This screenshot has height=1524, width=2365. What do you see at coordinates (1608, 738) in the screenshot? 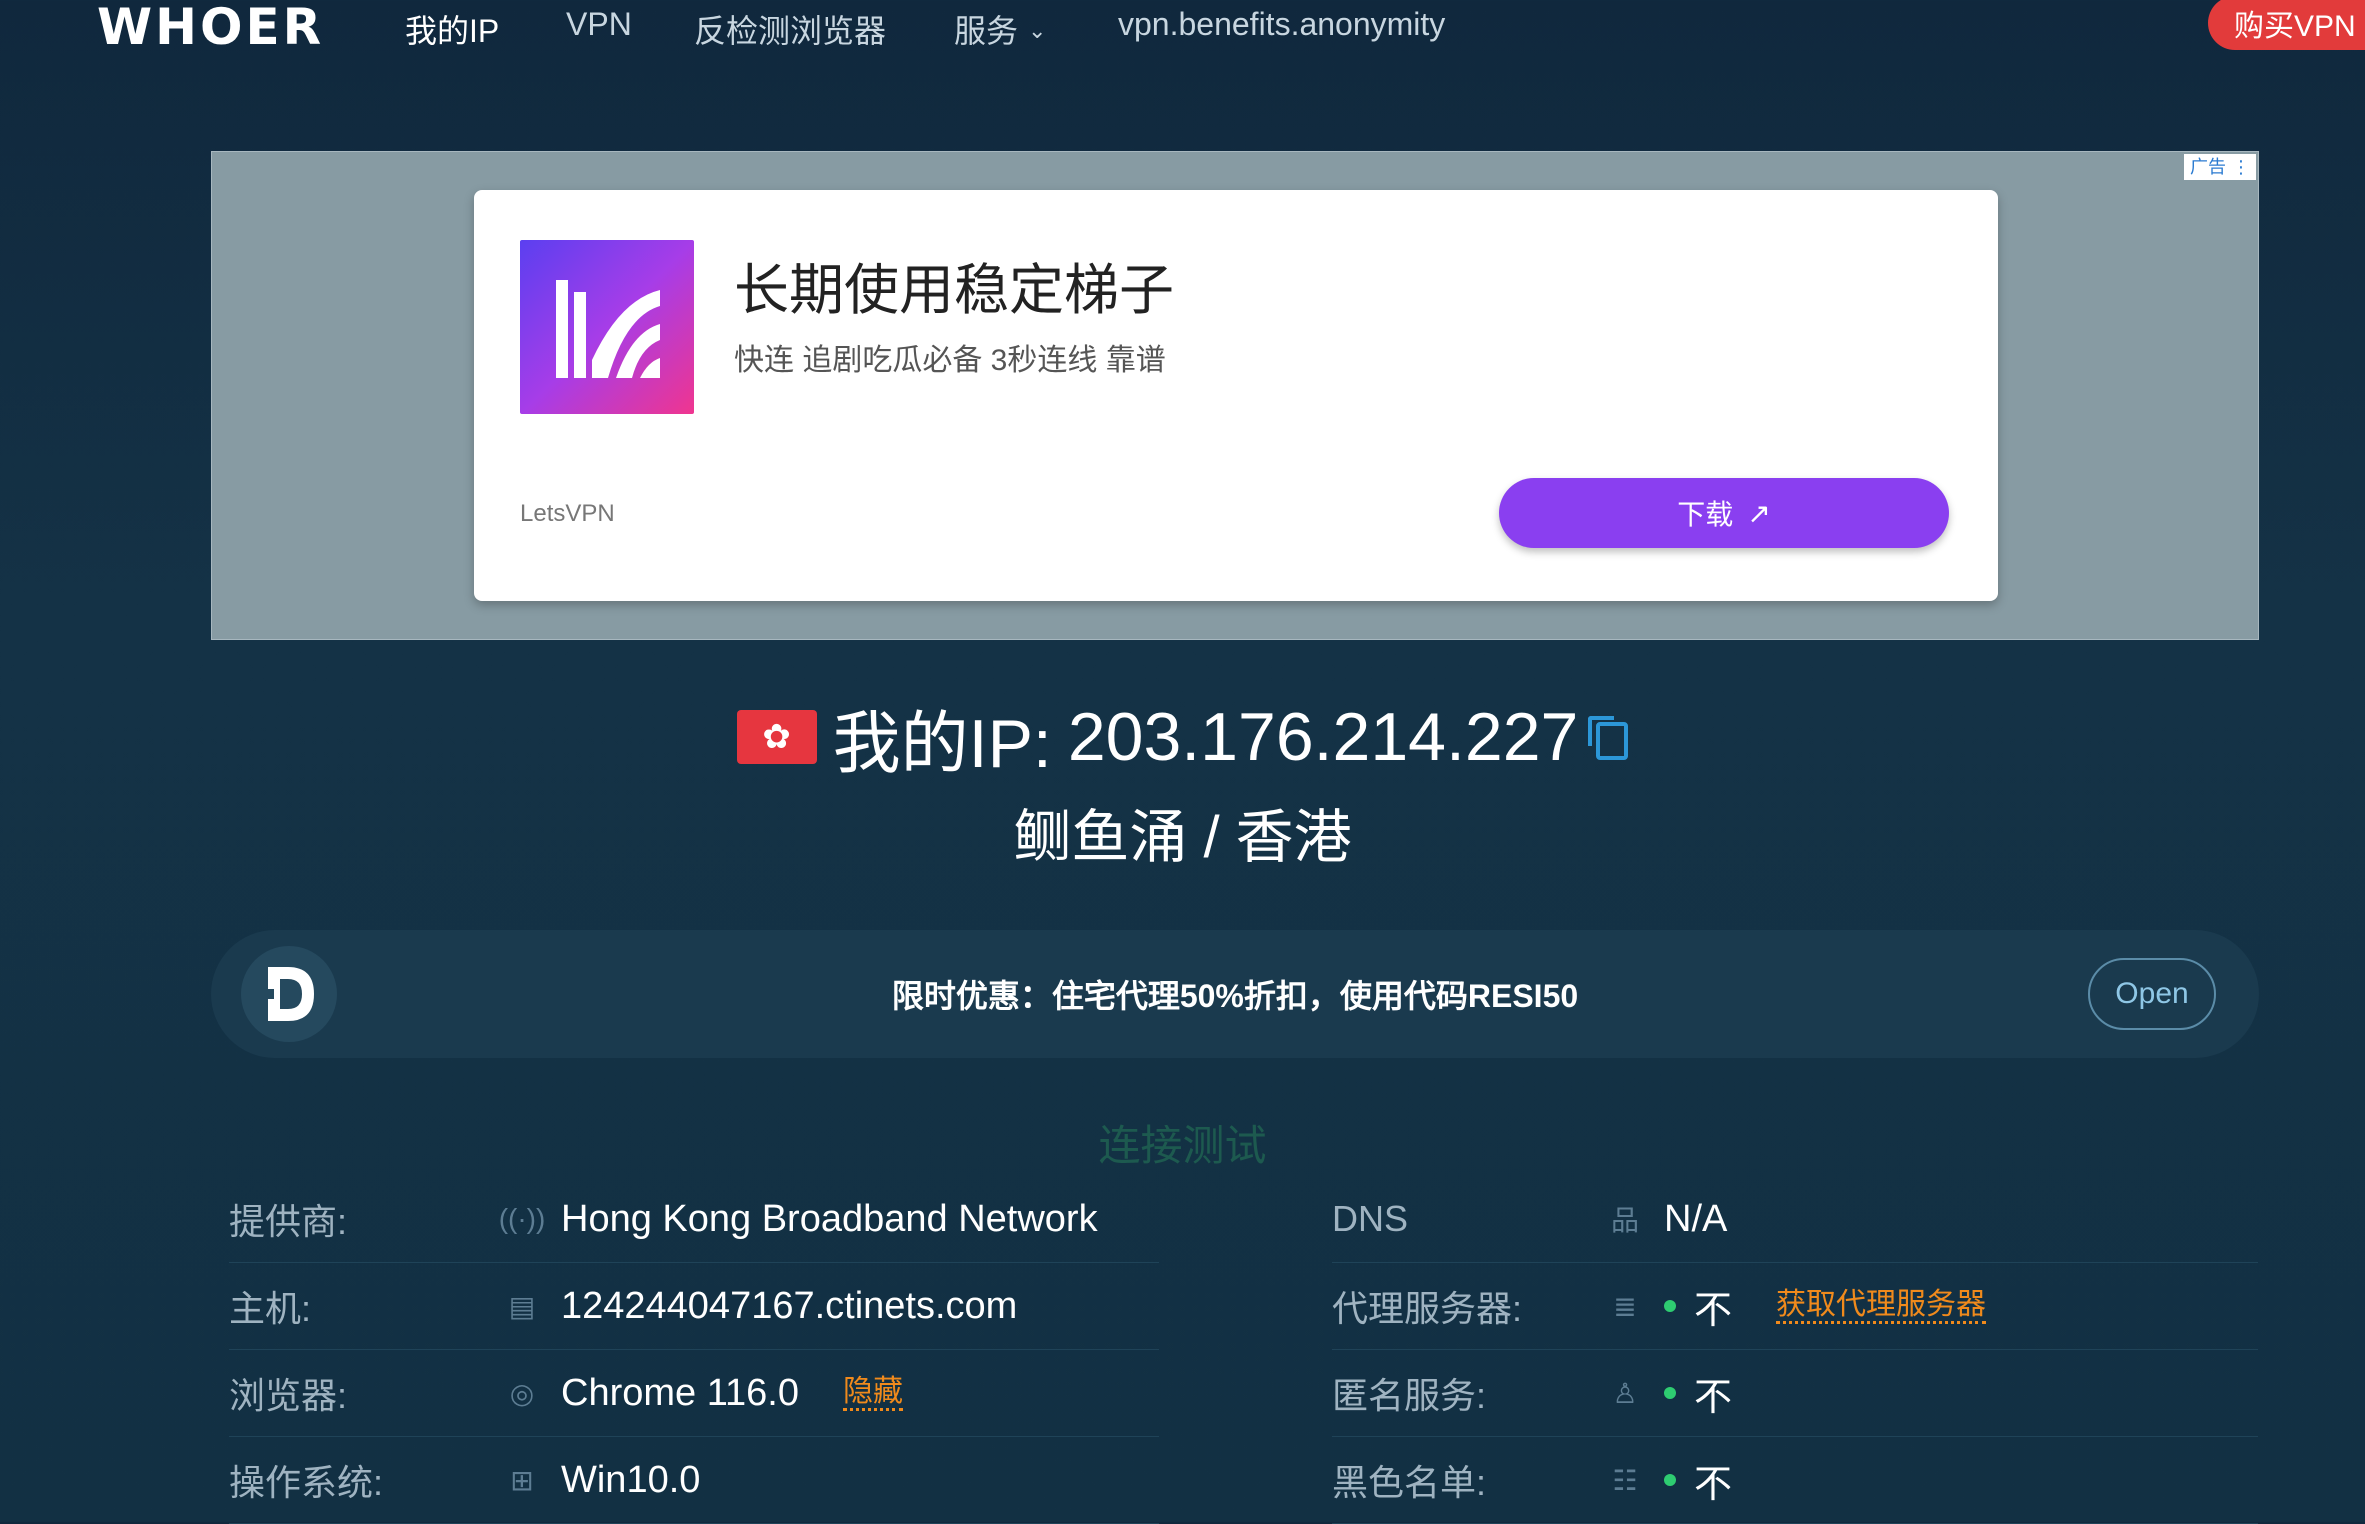
I see `copy-icon` at bounding box center [1608, 738].